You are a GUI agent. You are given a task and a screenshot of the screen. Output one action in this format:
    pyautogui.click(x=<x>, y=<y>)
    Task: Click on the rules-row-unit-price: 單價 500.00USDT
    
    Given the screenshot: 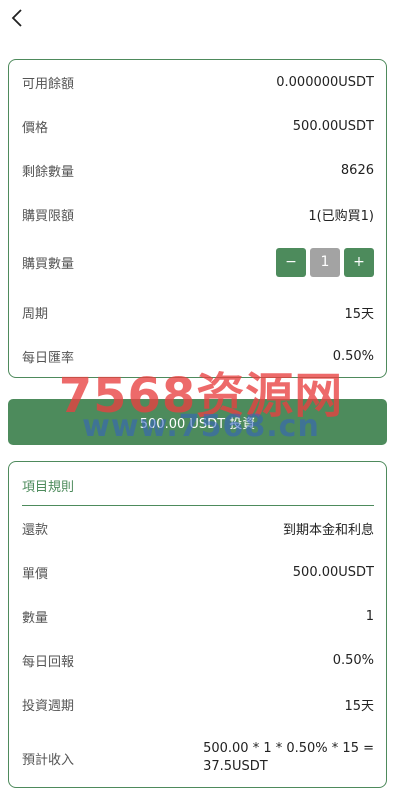 What is the action you would take?
    pyautogui.click(x=198, y=572)
    